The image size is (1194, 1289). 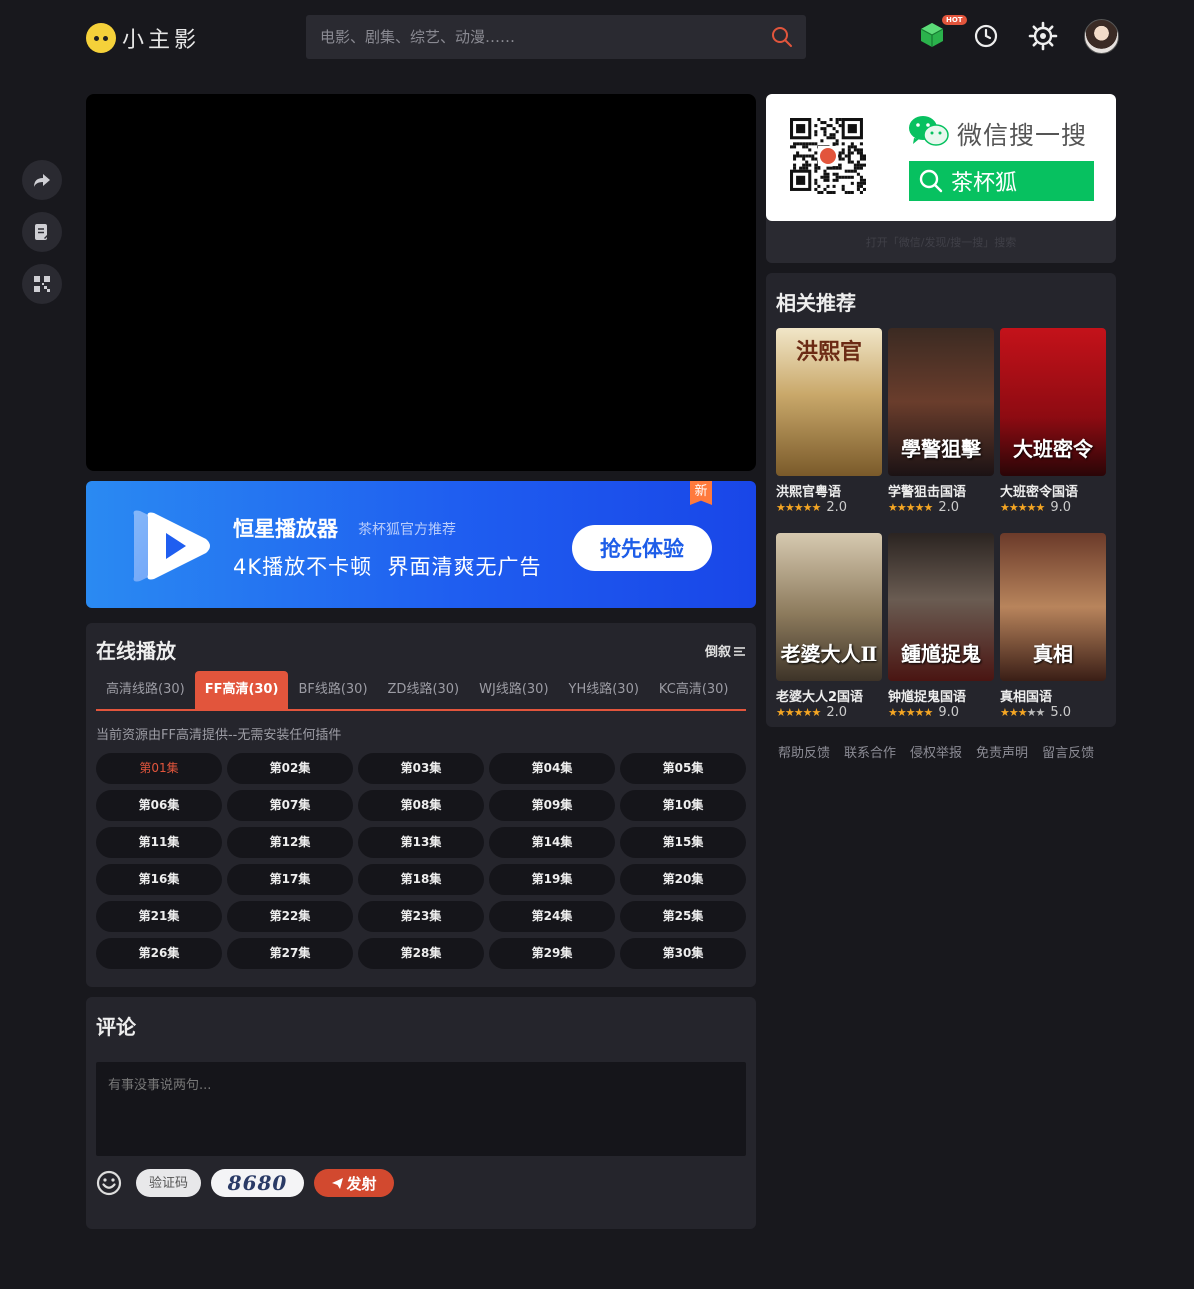 I want to click on ad-title: 恒星播放器, so click(x=285, y=529).